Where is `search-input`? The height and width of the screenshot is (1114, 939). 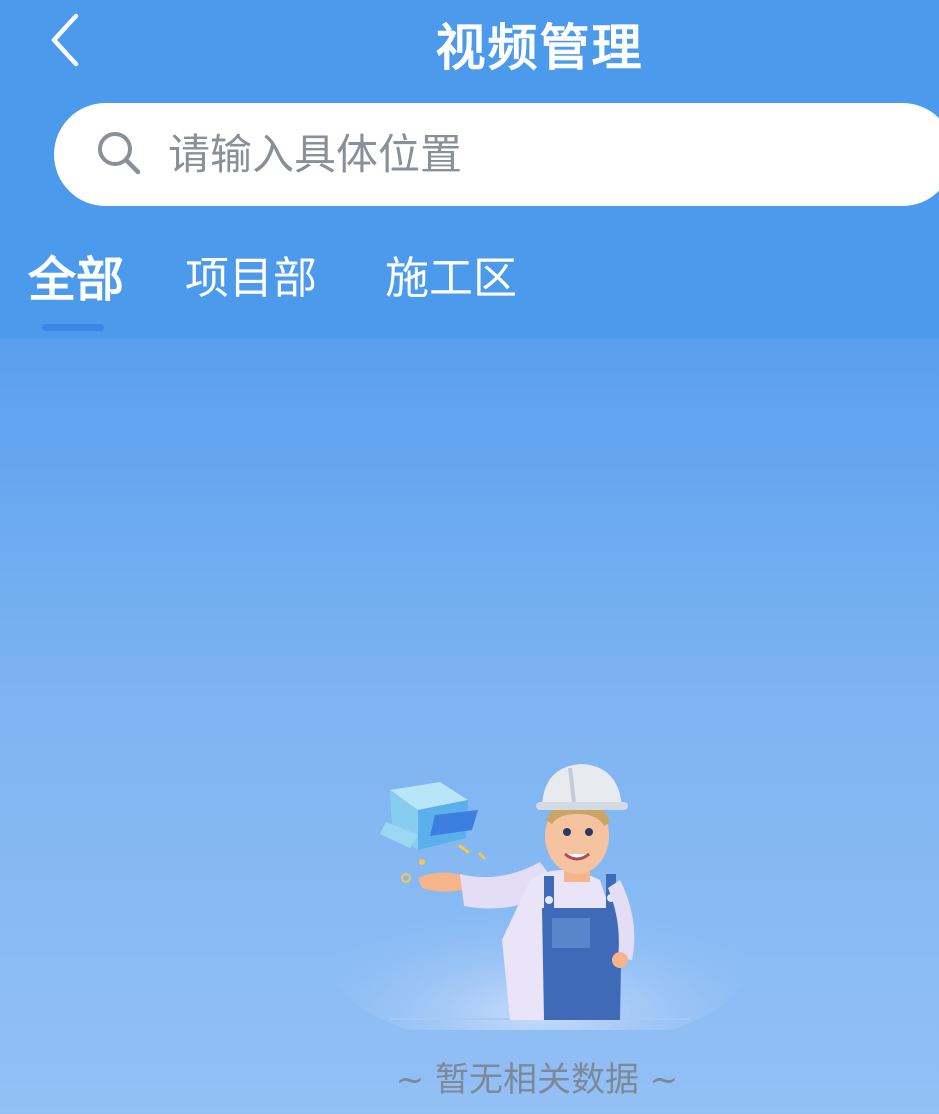
search-input is located at coordinates (518, 154).